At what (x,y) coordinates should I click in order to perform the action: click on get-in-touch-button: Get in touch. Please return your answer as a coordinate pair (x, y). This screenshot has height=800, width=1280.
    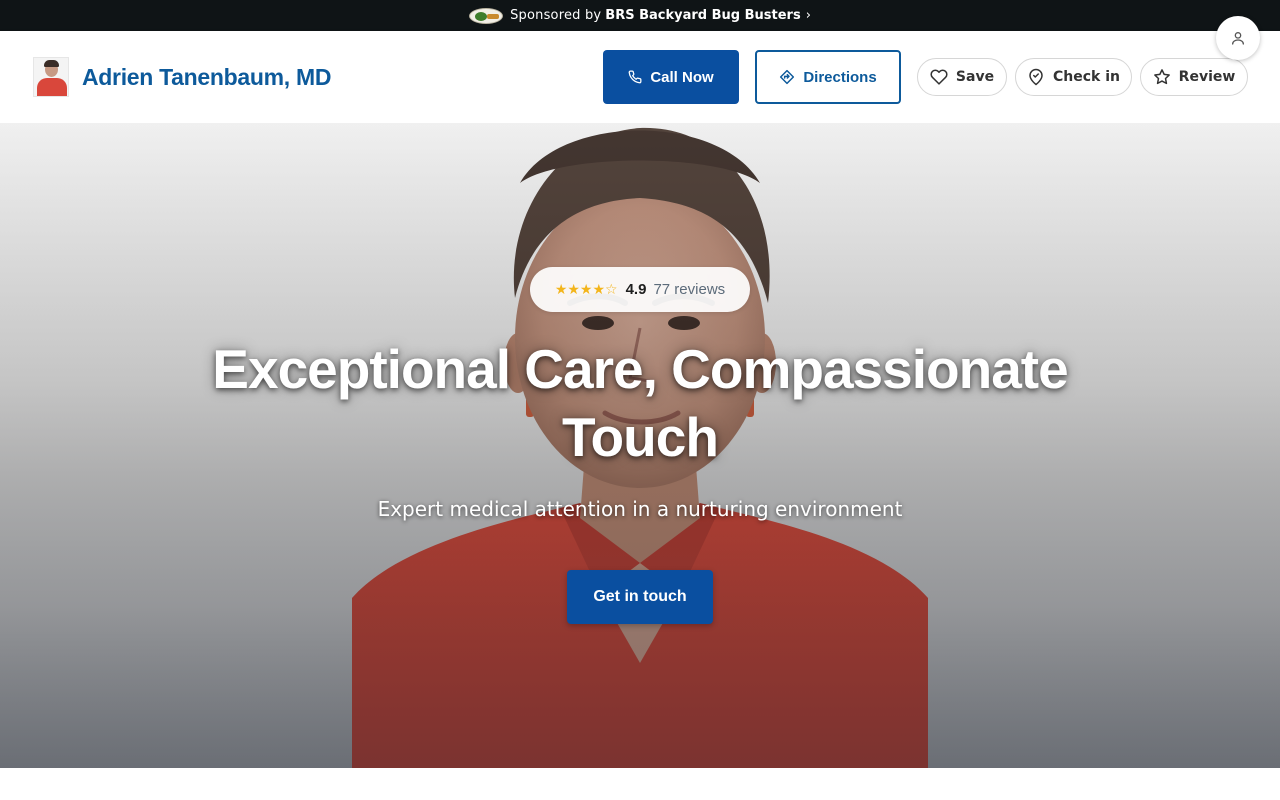
    Looking at the image, I should click on (640, 597).